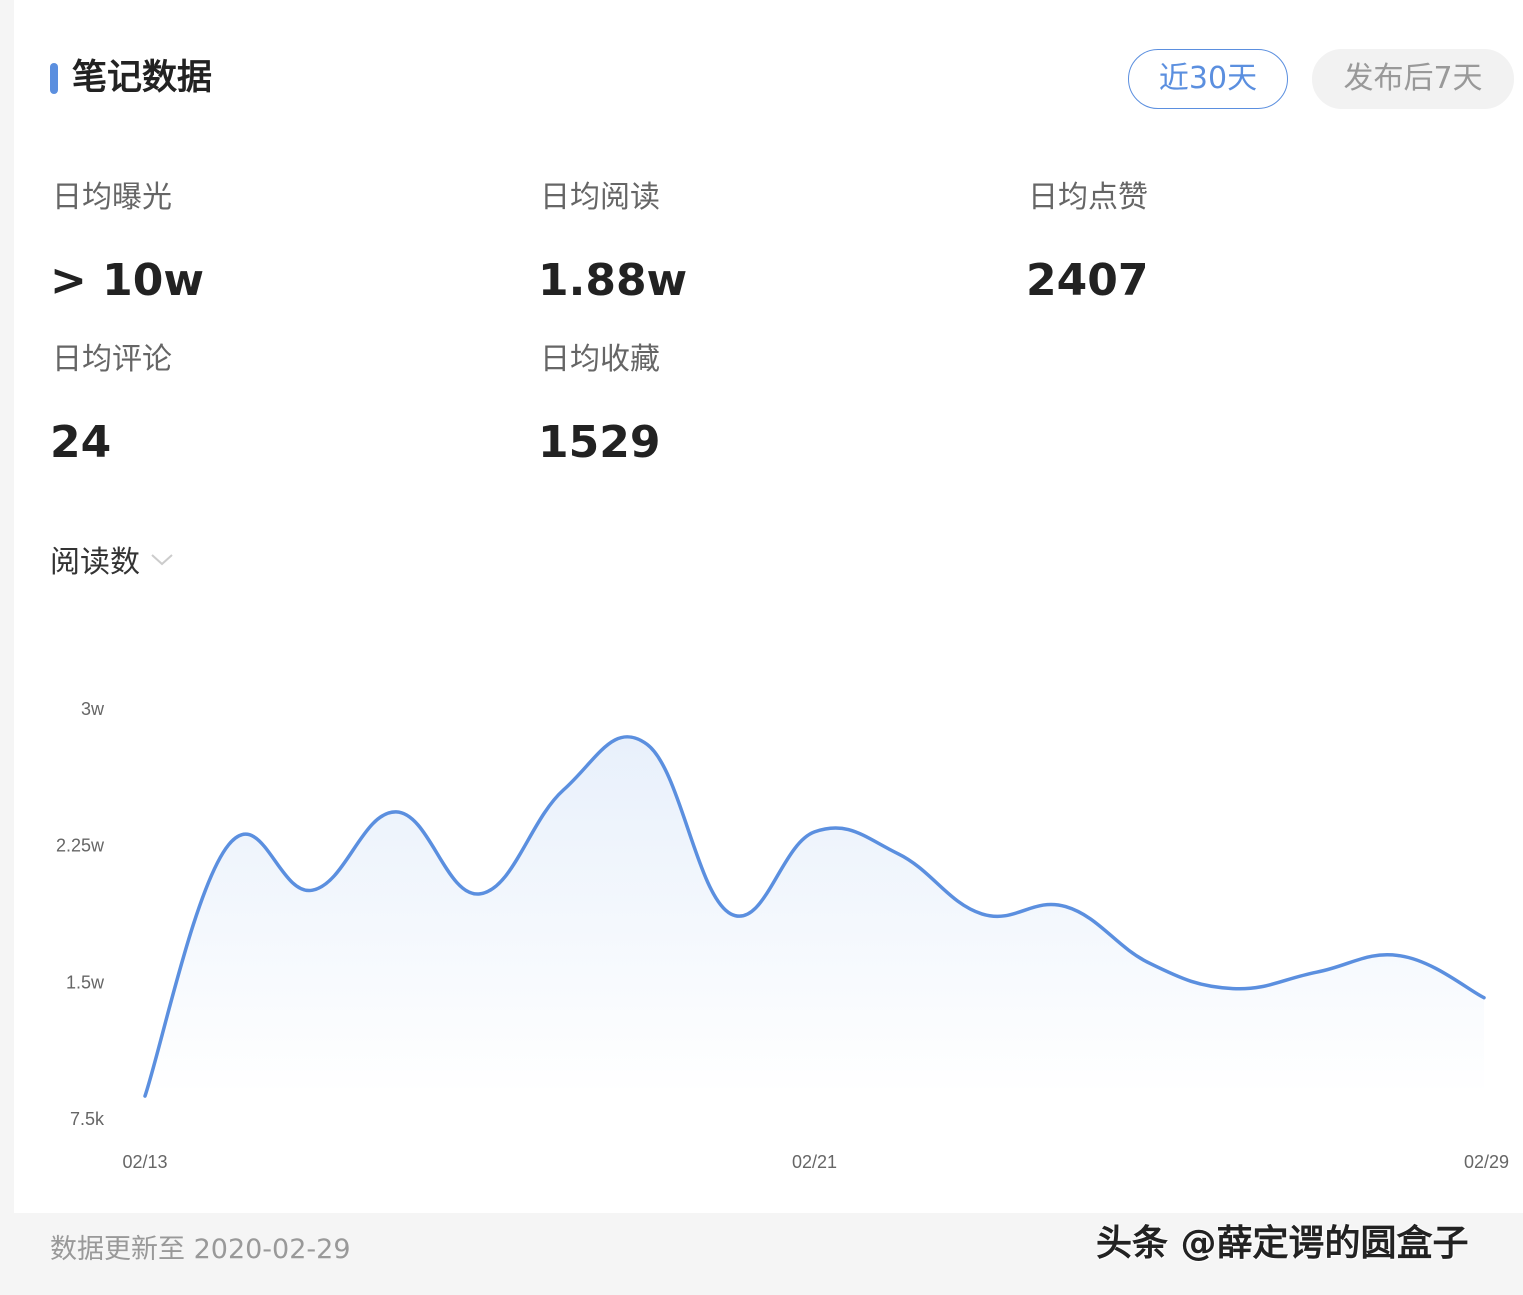 This screenshot has width=1523, height=1295. I want to click on stat-label-comments: 日均评论, so click(112, 359).